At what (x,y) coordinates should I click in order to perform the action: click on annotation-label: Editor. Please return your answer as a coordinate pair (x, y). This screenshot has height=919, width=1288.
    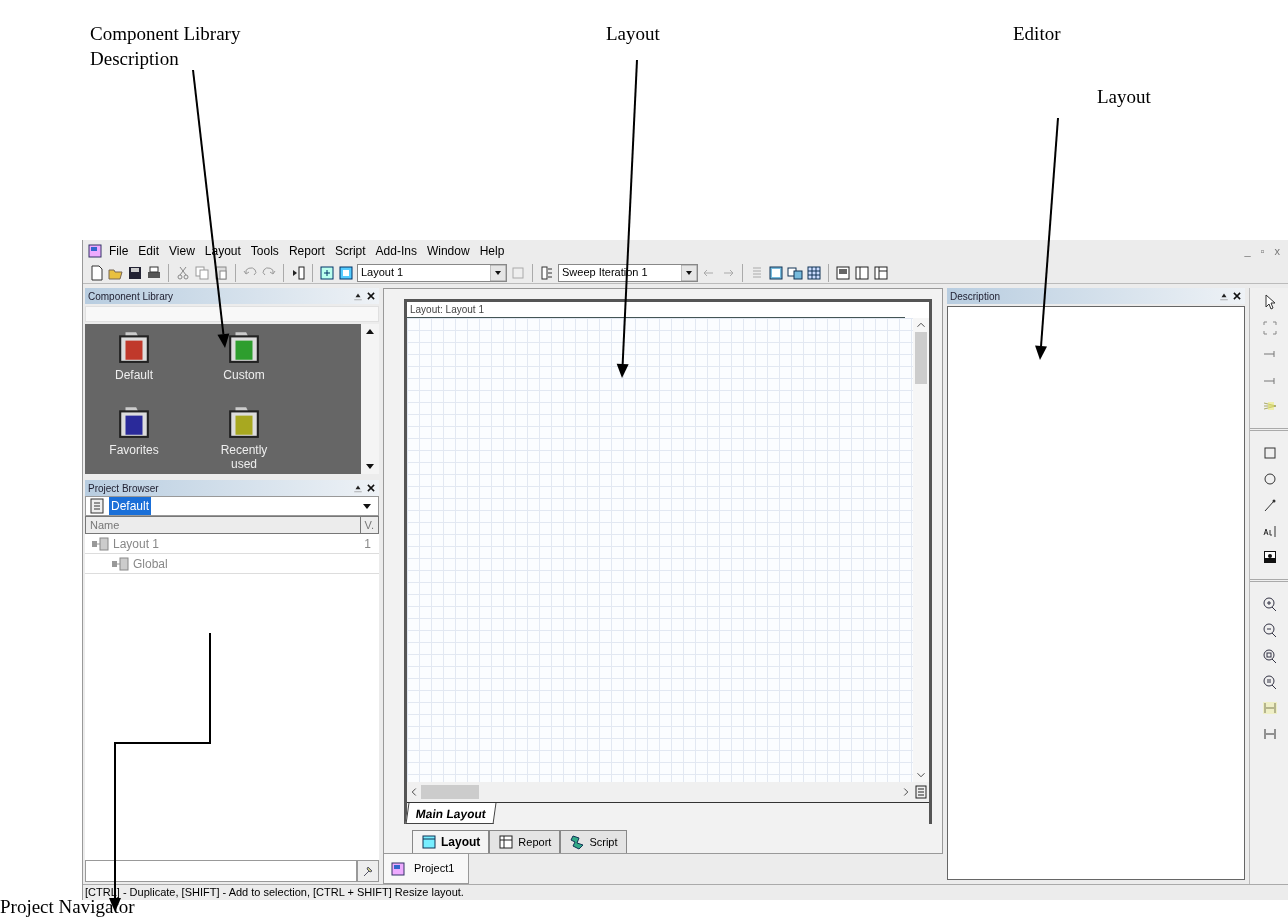
    Looking at the image, I should click on (1037, 34).